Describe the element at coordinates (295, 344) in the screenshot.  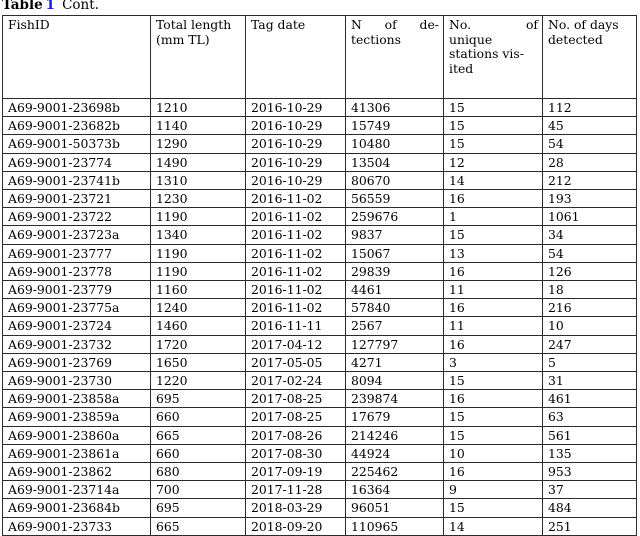
I see `cell-tag_date: 2017-04-12` at that location.